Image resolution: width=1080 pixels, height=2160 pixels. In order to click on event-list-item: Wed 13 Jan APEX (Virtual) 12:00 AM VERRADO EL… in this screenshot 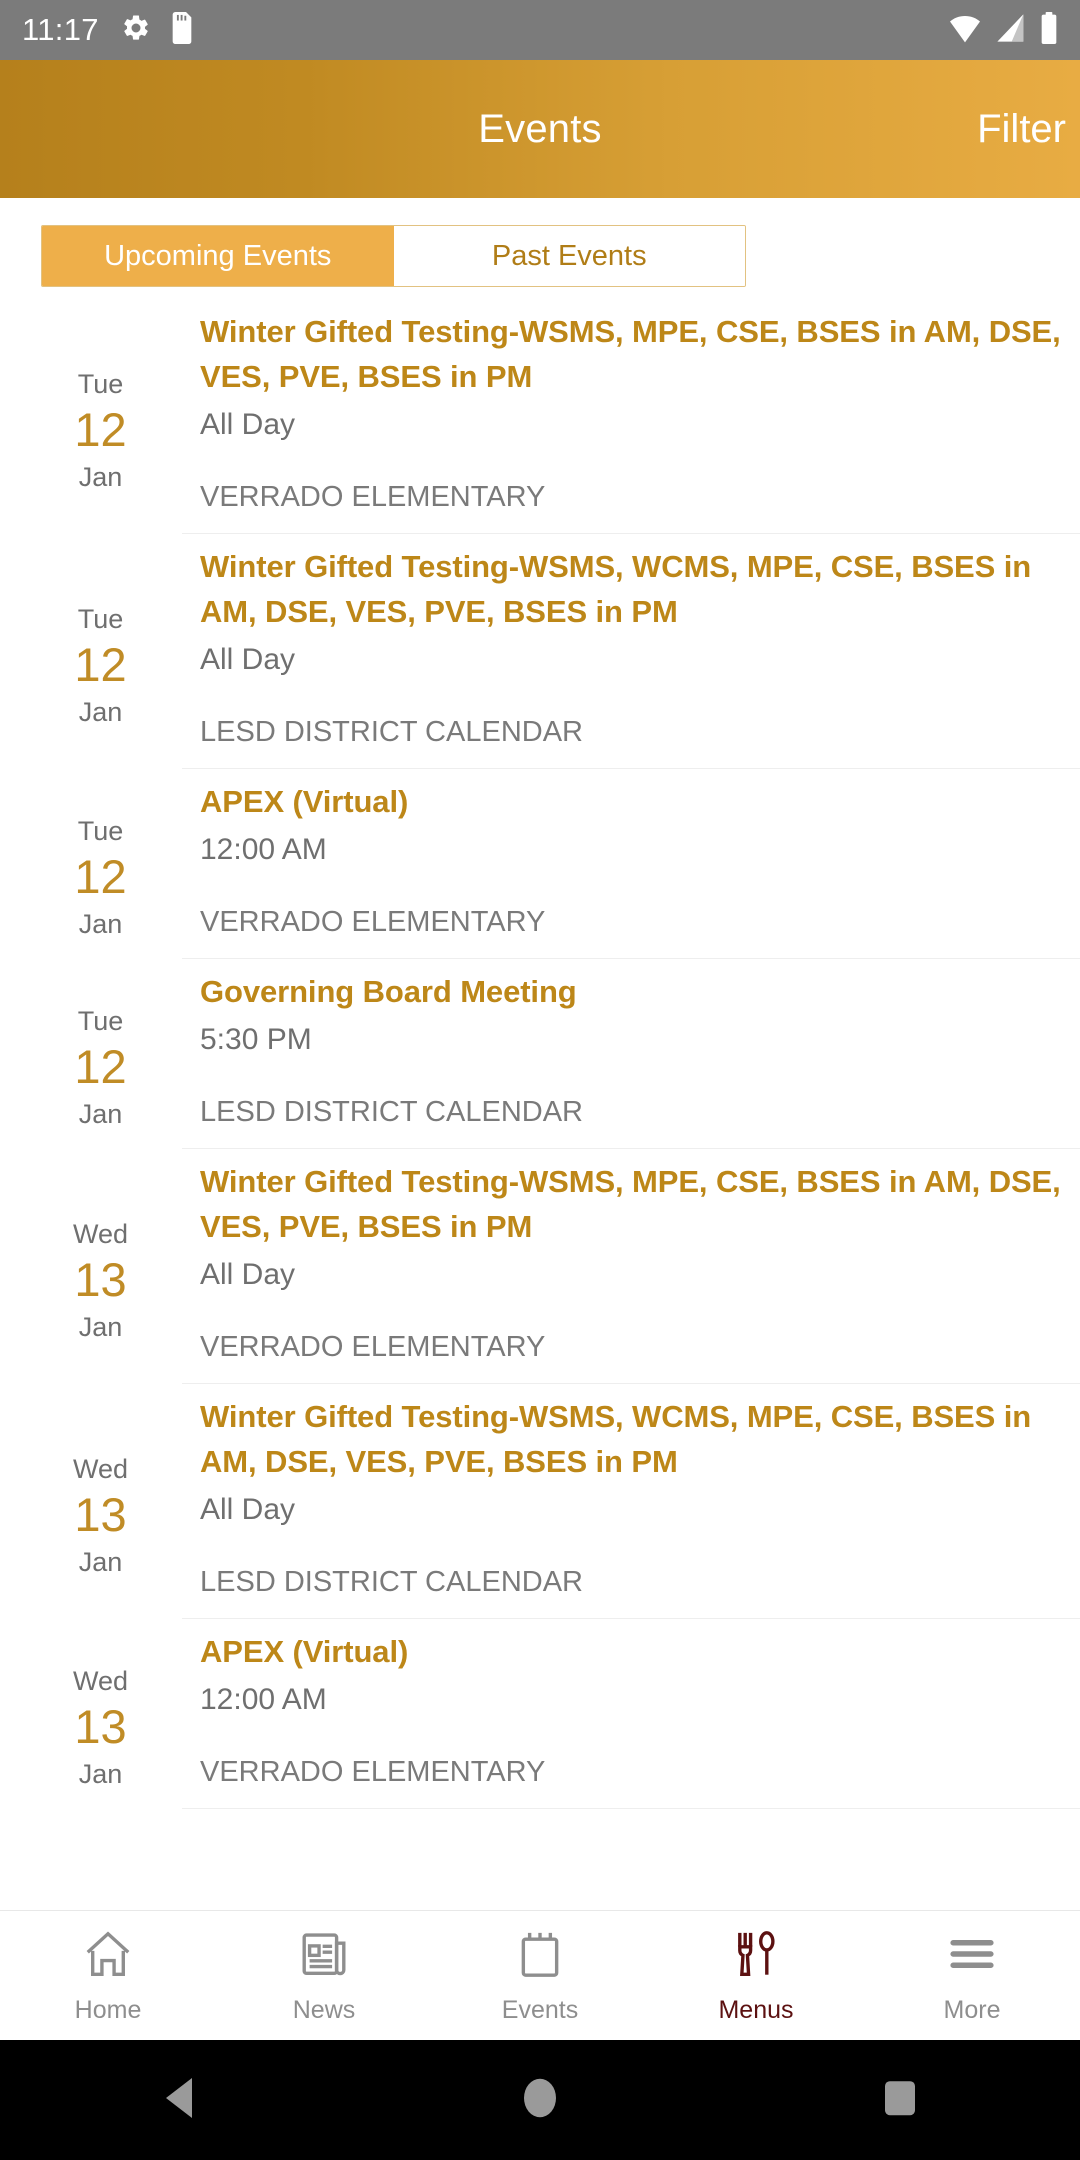, I will do `click(540, 1724)`.